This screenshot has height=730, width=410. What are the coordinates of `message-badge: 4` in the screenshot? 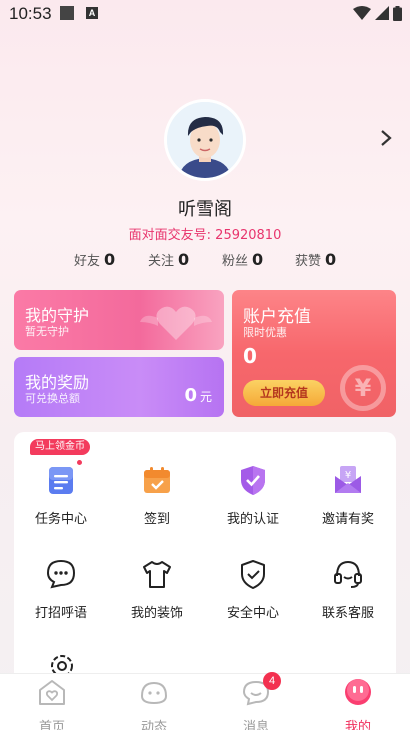 It's located at (272, 681).